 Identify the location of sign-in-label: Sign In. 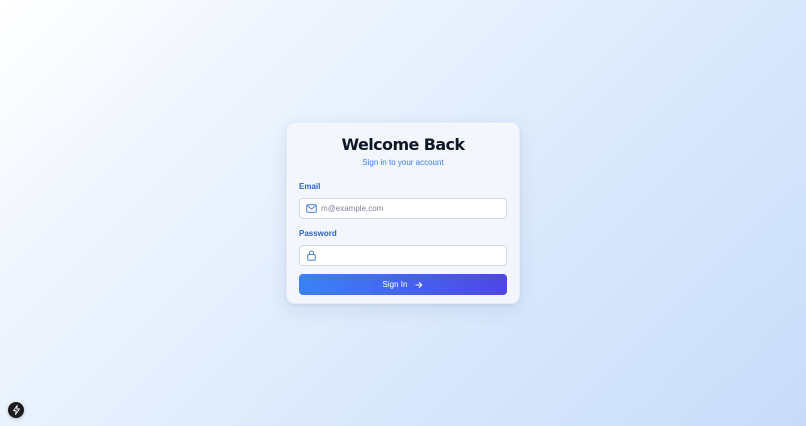
(395, 284).